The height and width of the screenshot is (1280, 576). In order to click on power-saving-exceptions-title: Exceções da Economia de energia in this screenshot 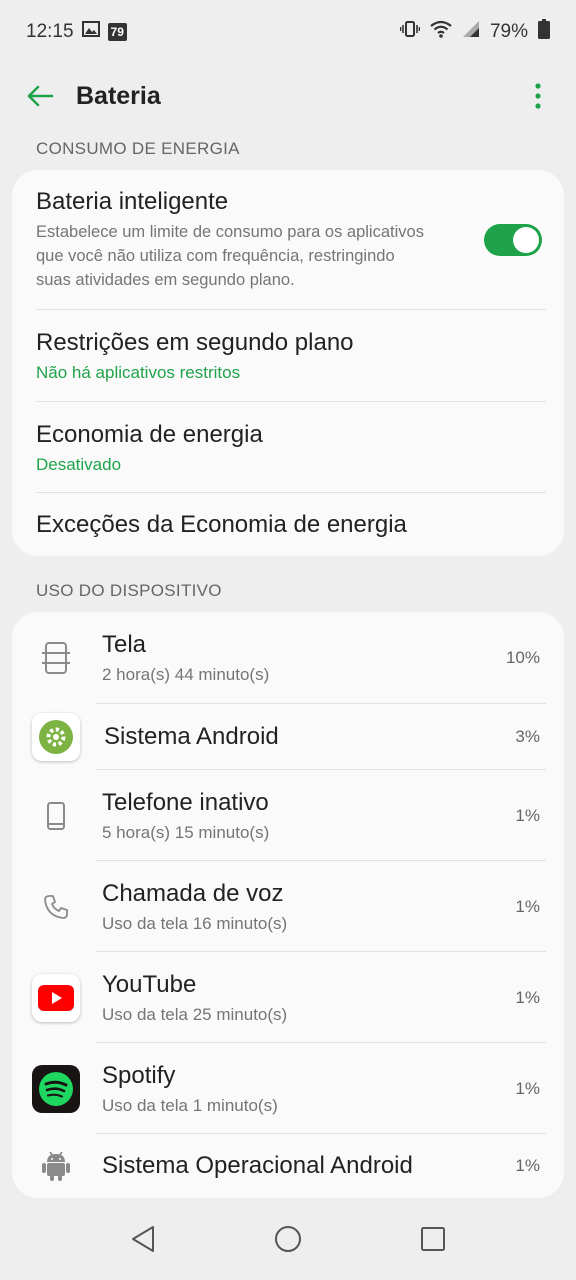, I will do `click(221, 524)`.